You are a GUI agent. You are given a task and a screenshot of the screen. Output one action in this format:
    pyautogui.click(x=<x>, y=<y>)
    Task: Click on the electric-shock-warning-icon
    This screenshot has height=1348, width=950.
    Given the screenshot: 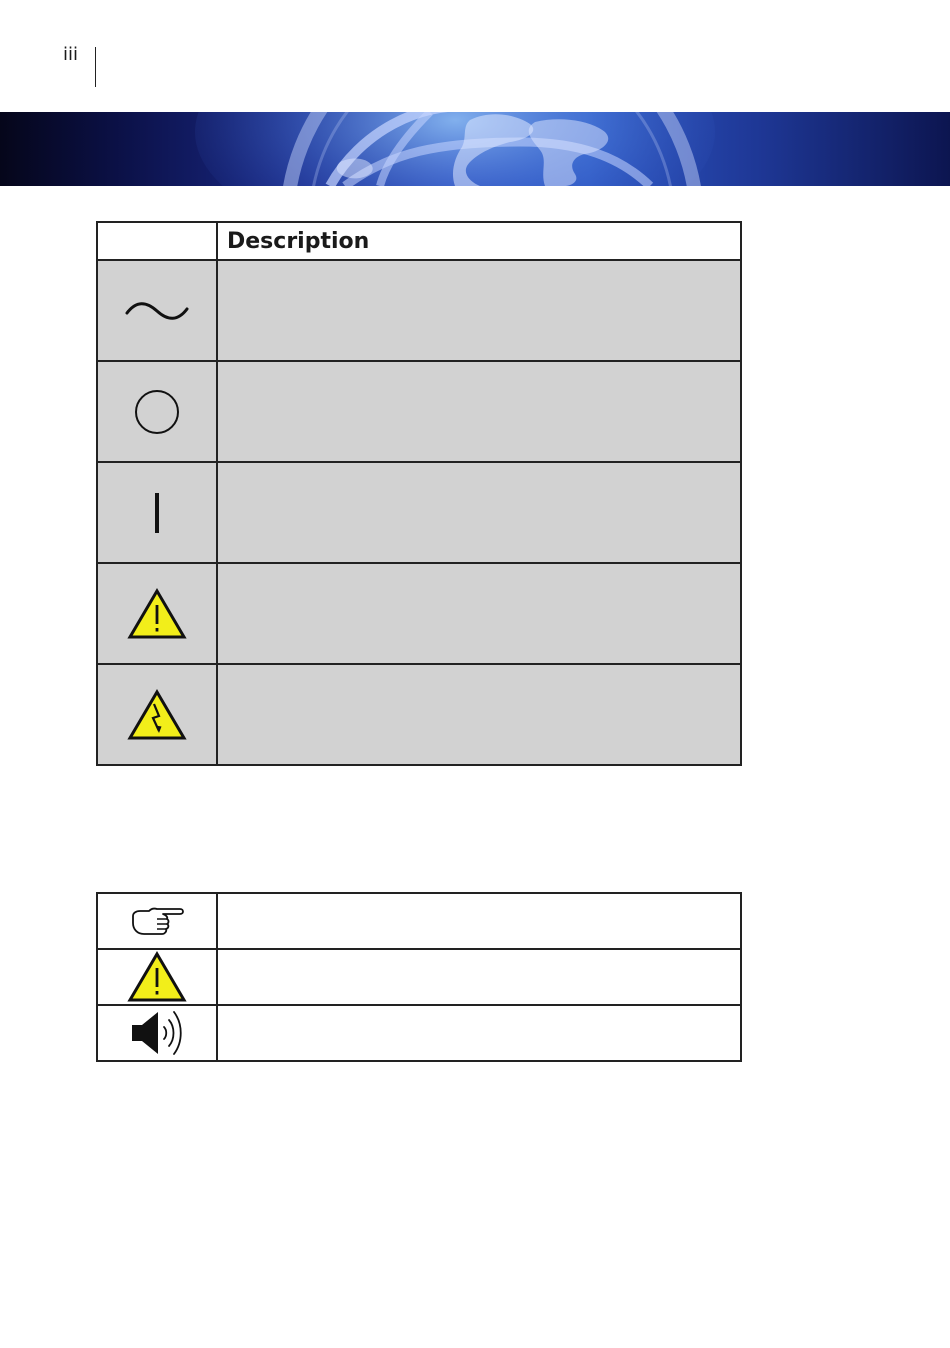 What is the action you would take?
    pyautogui.click(x=157, y=713)
    